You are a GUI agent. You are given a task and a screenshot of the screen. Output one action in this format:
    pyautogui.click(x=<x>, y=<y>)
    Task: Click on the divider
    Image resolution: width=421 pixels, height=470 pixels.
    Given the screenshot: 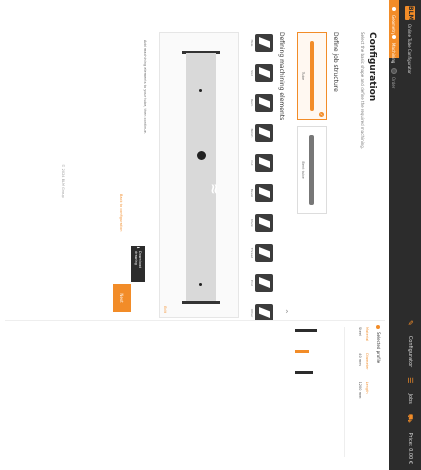 What is the action you would take?
    pyautogui.click(x=344, y=392)
    